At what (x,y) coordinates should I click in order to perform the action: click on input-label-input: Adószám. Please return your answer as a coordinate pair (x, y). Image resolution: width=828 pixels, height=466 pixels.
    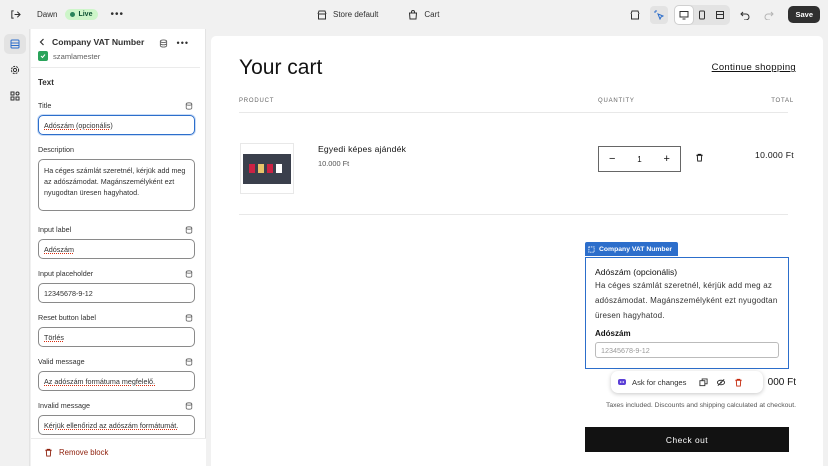
    Looking at the image, I should click on (116, 249).